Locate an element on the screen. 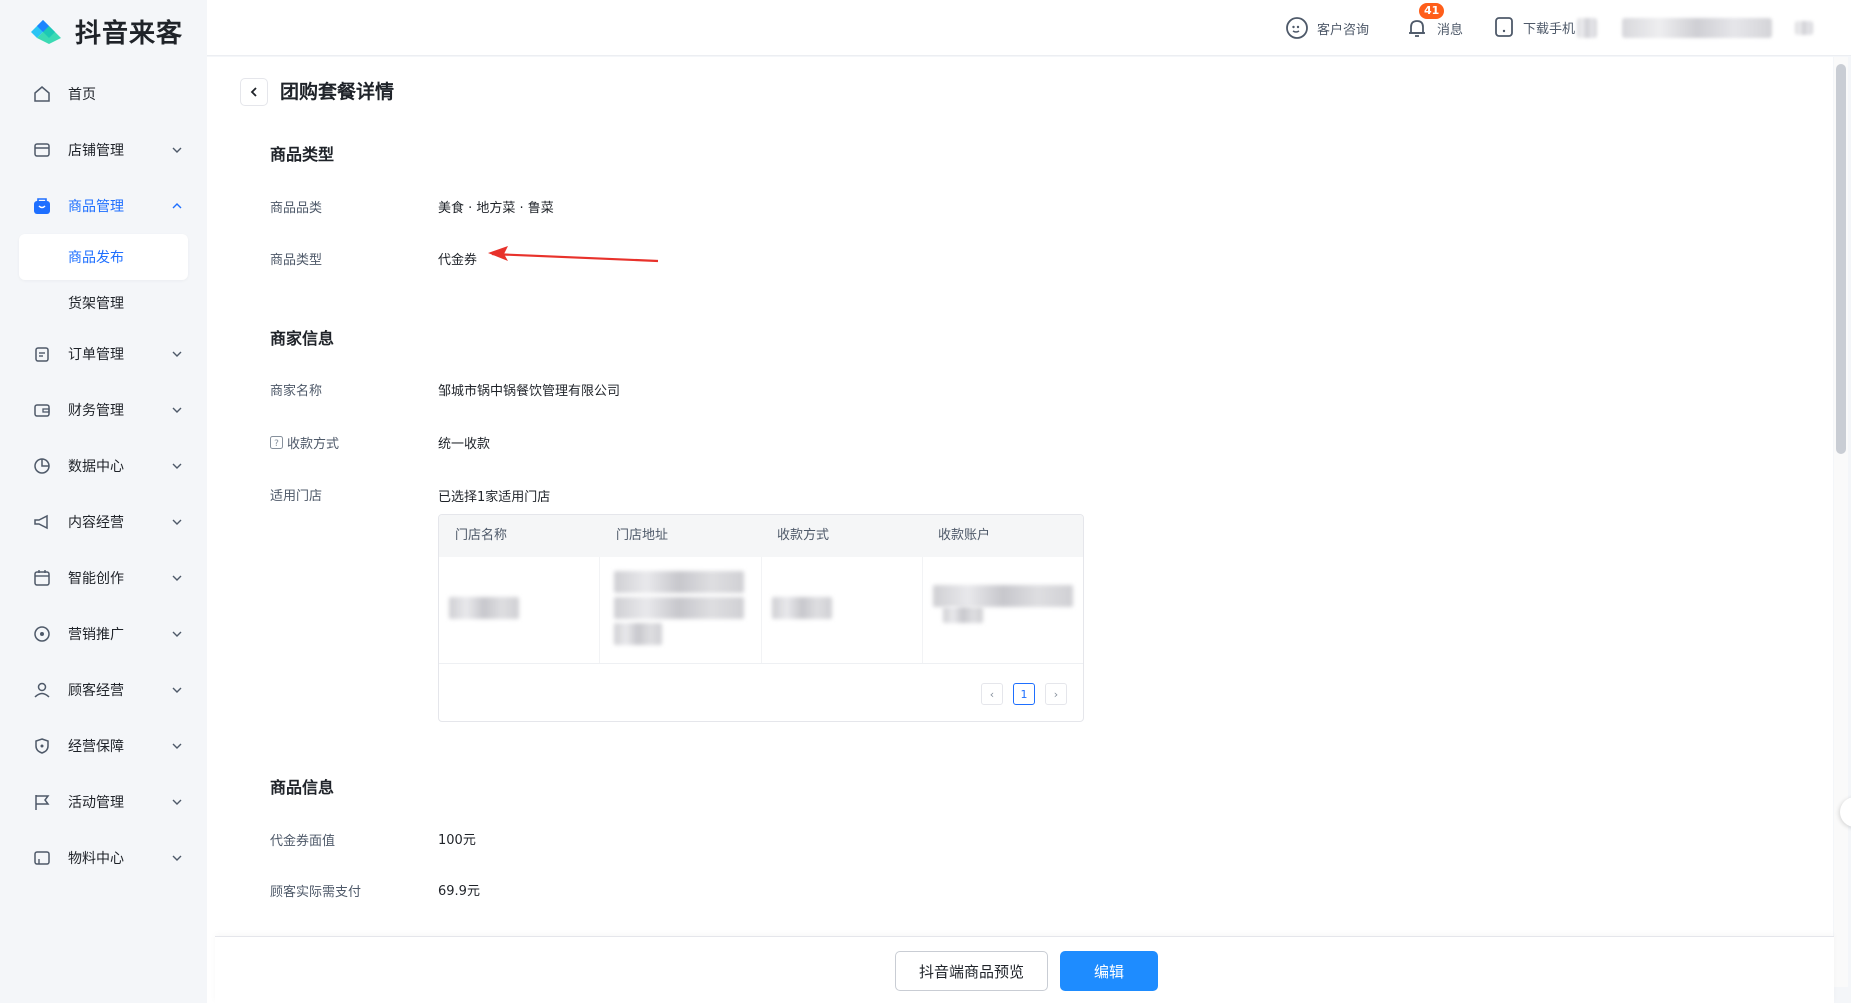 This screenshot has width=1851, height=1003. sidebar-item-label: 经营保障 is located at coordinates (96, 747).